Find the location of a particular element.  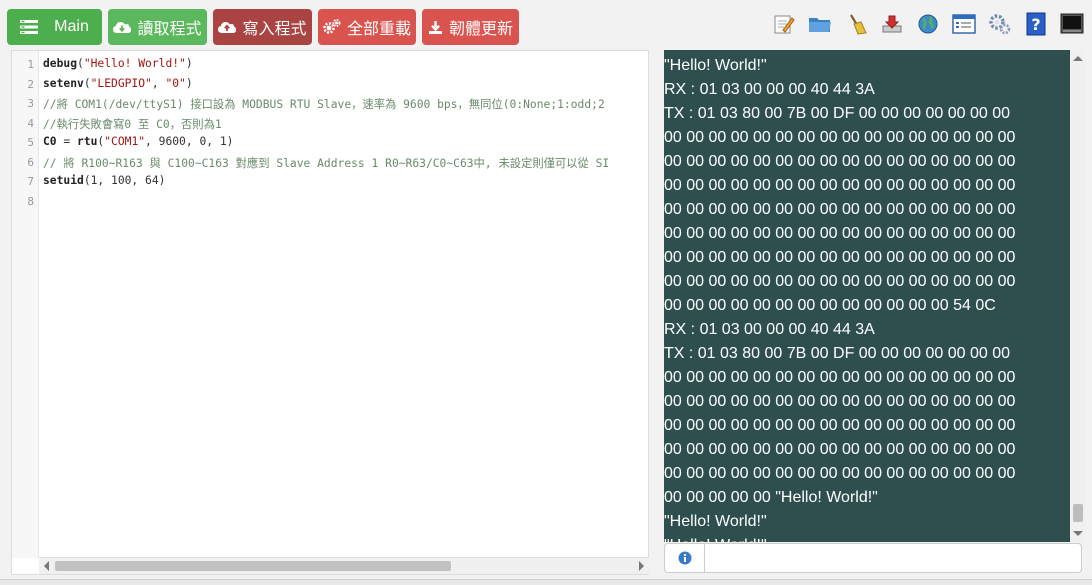

firmware-update-button: 韌體更新 is located at coordinates (470, 27).